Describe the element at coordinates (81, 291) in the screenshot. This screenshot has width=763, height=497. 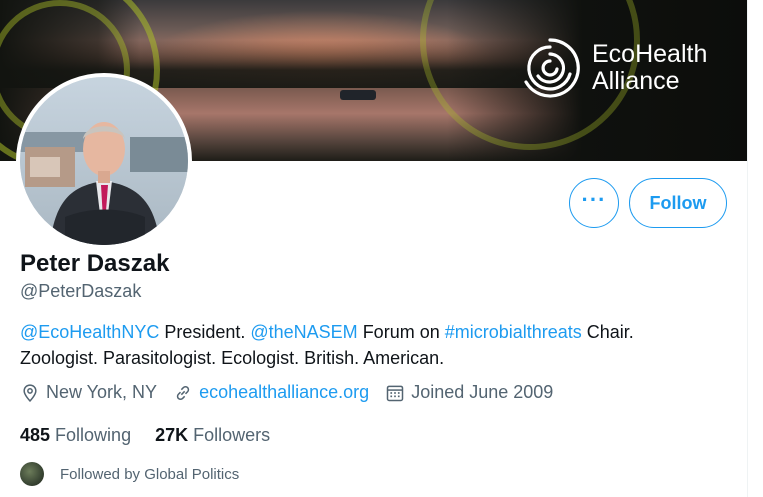
I see `profile-handle: @PeterDaszak` at that location.